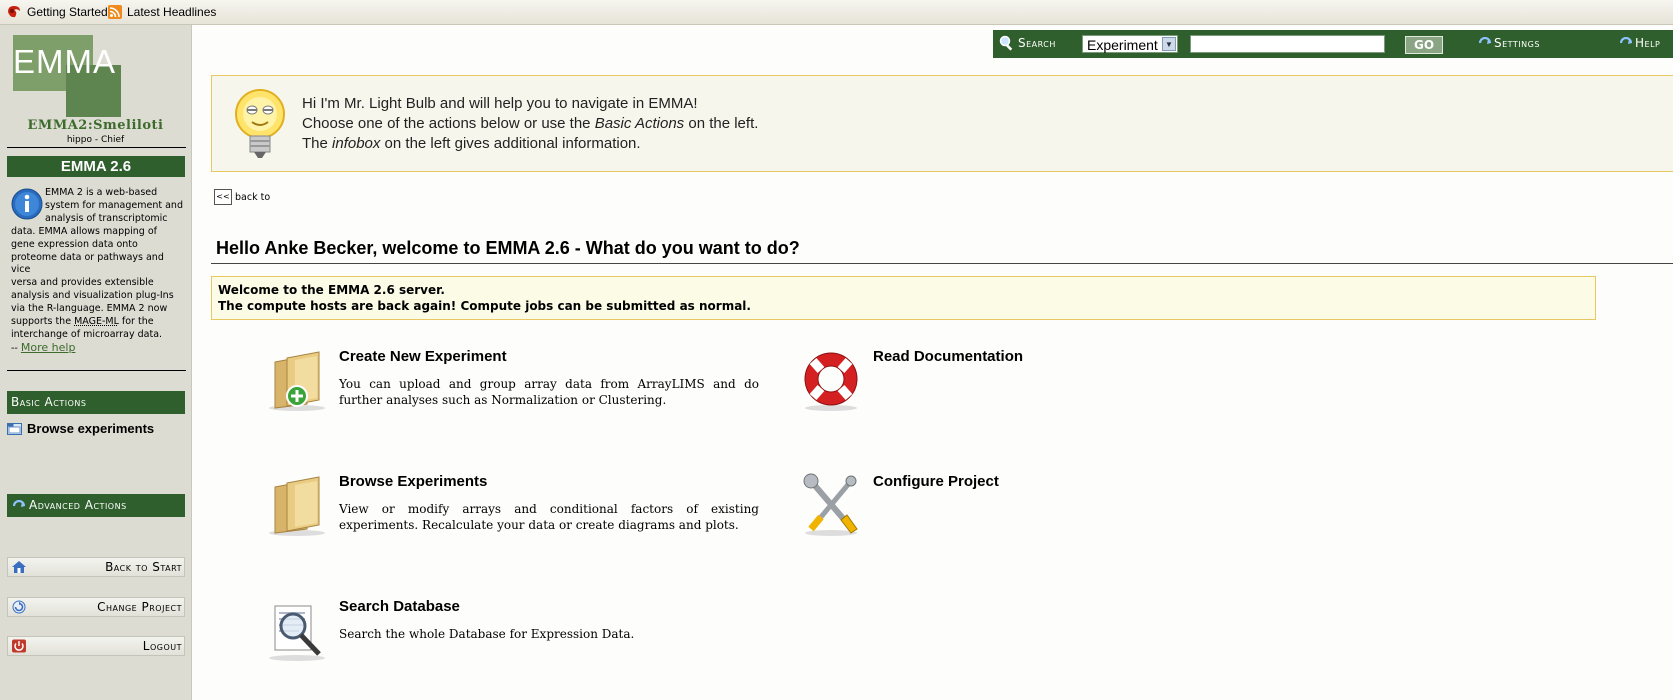 Image resolution: width=1673 pixels, height=700 pixels. Describe the element at coordinates (91, 428) in the screenshot. I see `browse-experiments-label: Browse experiments` at that location.